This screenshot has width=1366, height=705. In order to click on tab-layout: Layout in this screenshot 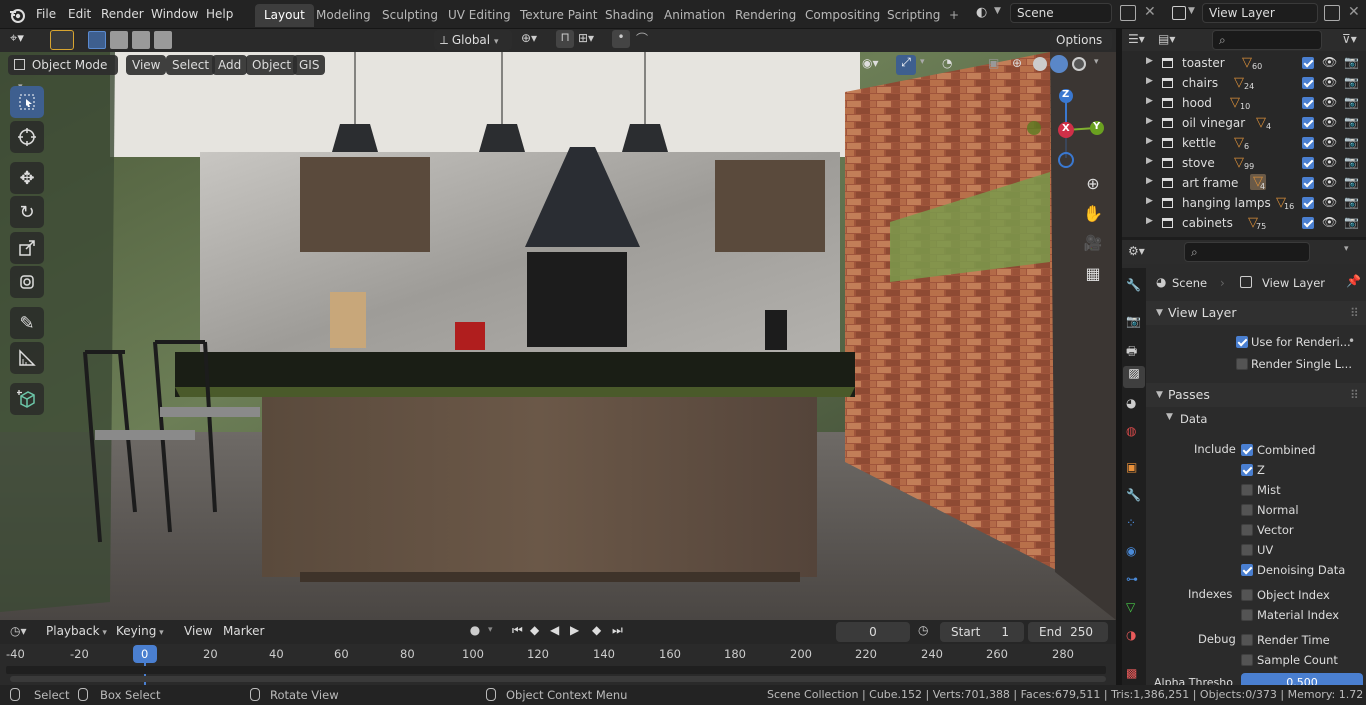, I will do `click(284, 15)`.